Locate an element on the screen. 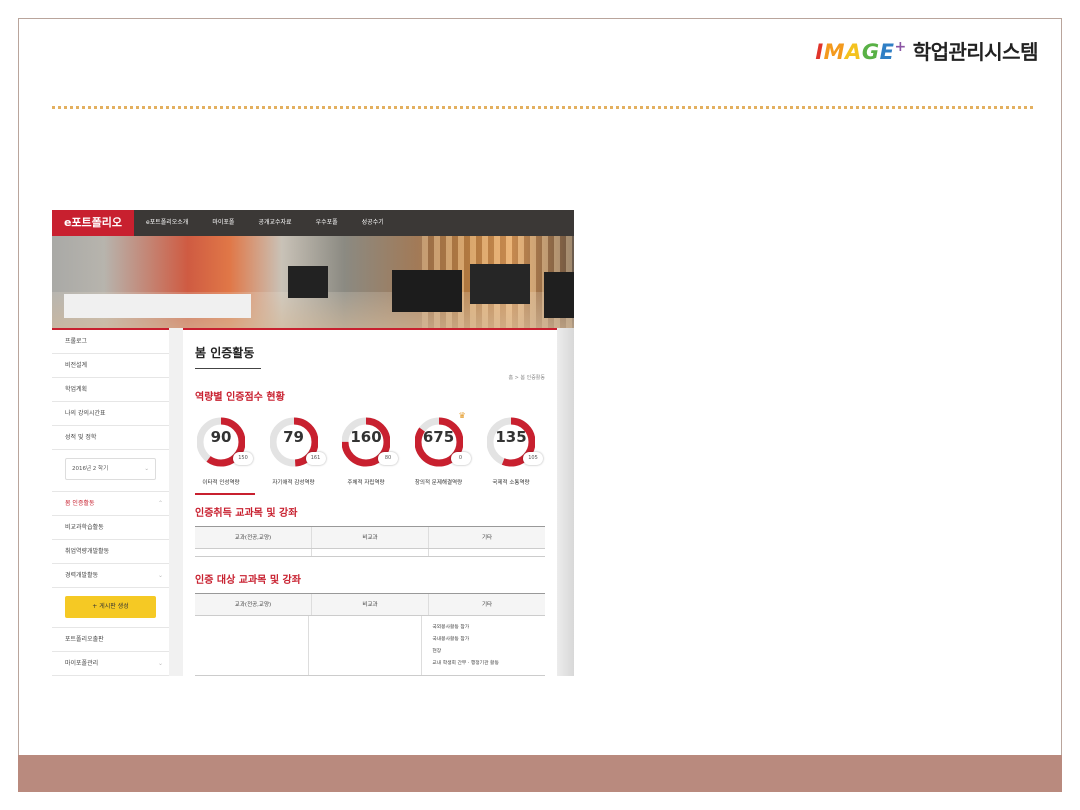 This screenshot has width=1080, height=810. score-gauge: 90 150 이타적 인성역량 is located at coordinates (226, 449).